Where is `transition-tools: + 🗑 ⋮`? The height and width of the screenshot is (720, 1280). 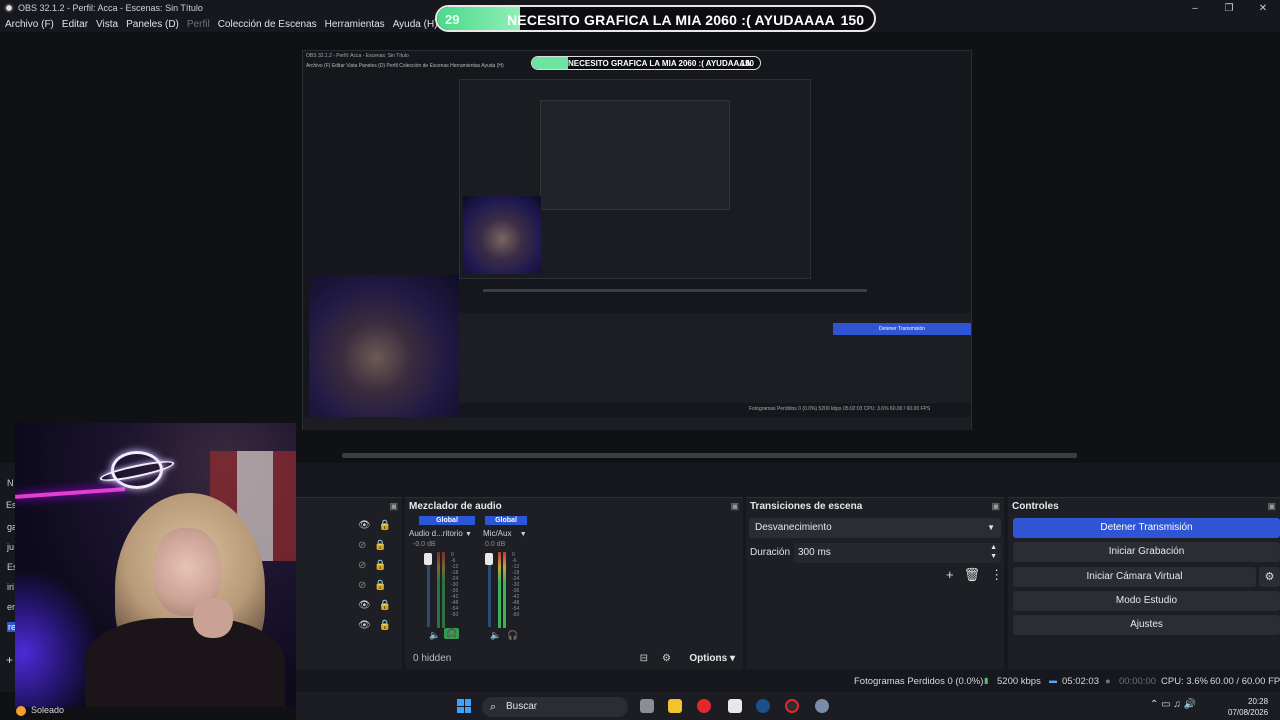 transition-tools: + 🗑 ⋮ is located at coordinates (974, 575).